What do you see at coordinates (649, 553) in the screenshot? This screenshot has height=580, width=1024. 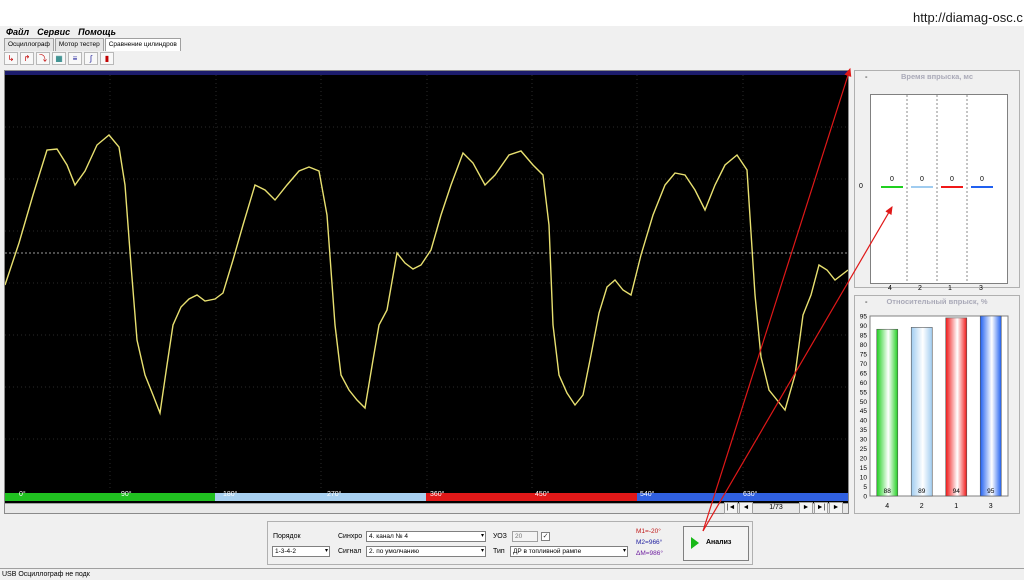 I see `marker-delta: ΔM=986°` at bounding box center [649, 553].